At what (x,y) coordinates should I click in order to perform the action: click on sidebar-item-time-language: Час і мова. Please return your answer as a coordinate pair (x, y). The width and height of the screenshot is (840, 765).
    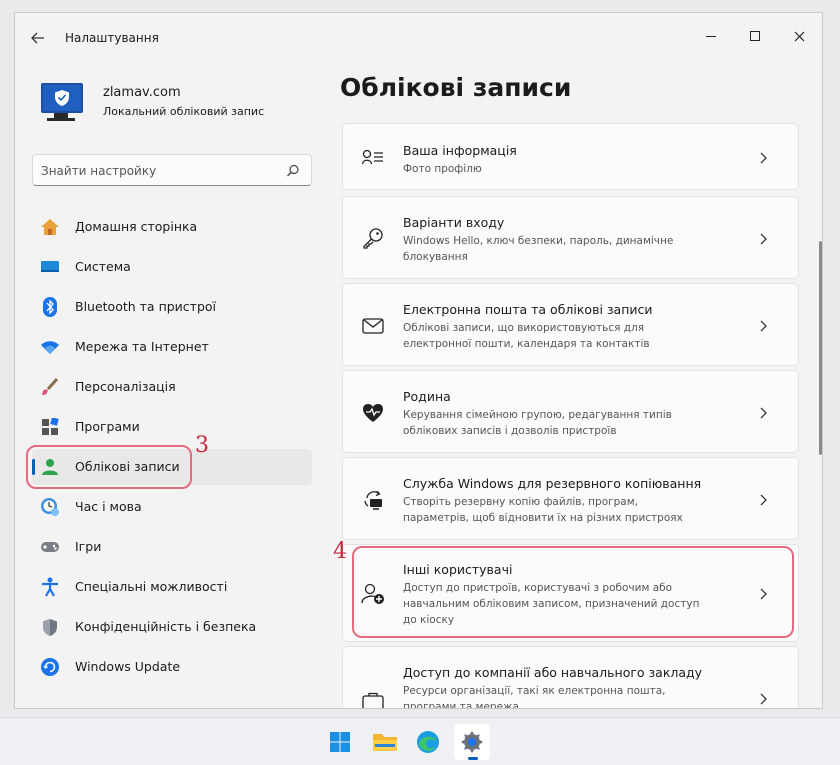
    Looking at the image, I should click on (172, 507).